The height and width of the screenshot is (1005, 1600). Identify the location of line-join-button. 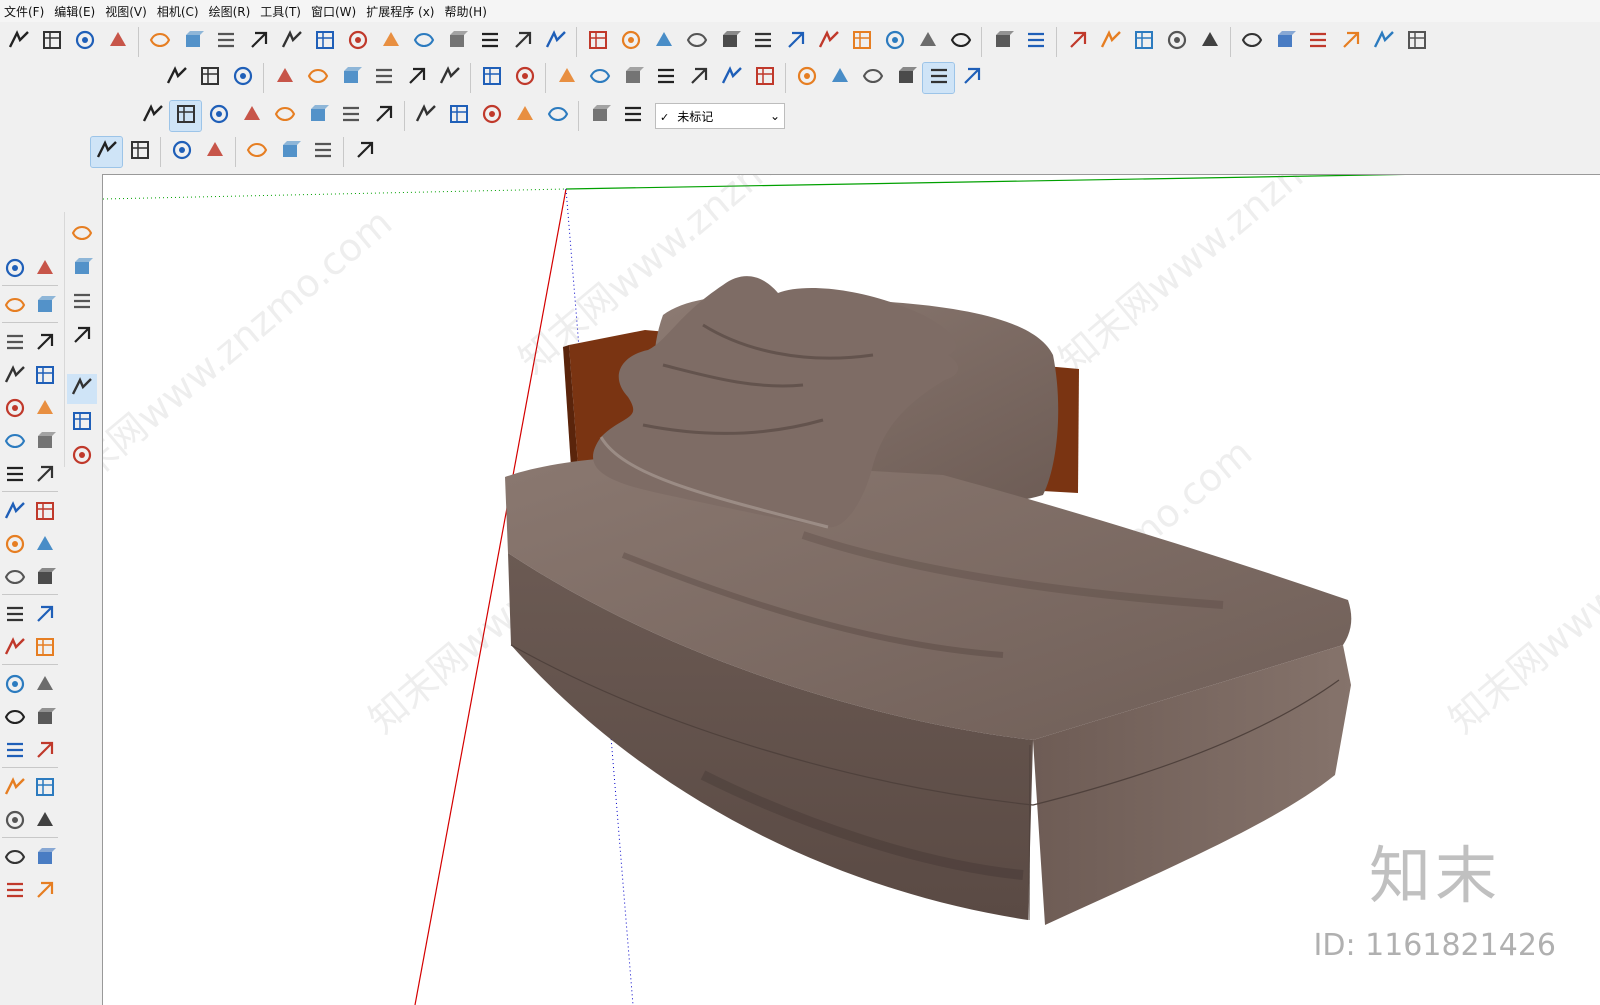
(192, 42).